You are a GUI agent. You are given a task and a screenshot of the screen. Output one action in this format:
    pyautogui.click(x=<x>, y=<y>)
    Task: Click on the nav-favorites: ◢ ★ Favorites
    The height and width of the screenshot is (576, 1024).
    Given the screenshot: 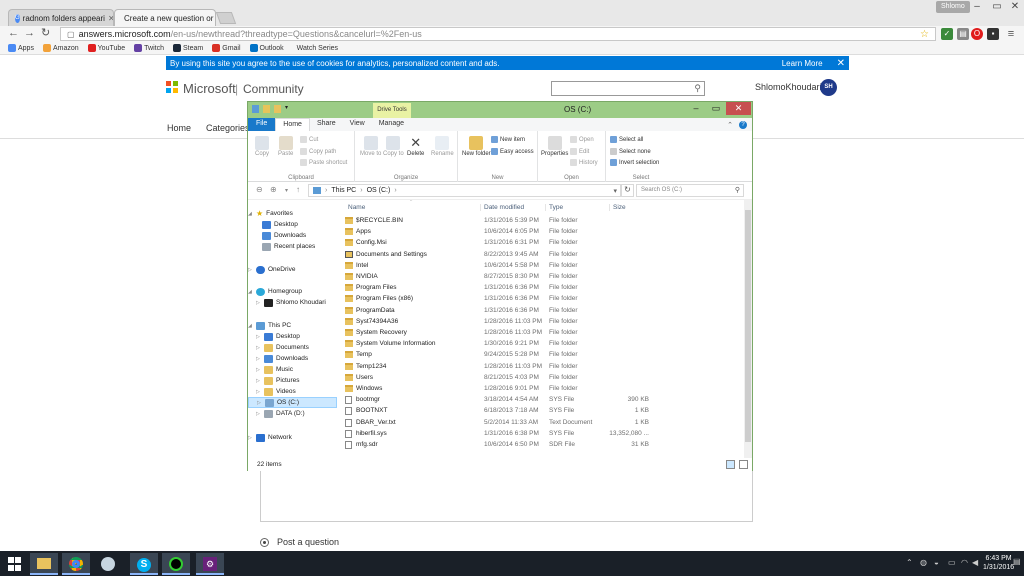 What is the action you would take?
    pyautogui.click(x=292, y=213)
    